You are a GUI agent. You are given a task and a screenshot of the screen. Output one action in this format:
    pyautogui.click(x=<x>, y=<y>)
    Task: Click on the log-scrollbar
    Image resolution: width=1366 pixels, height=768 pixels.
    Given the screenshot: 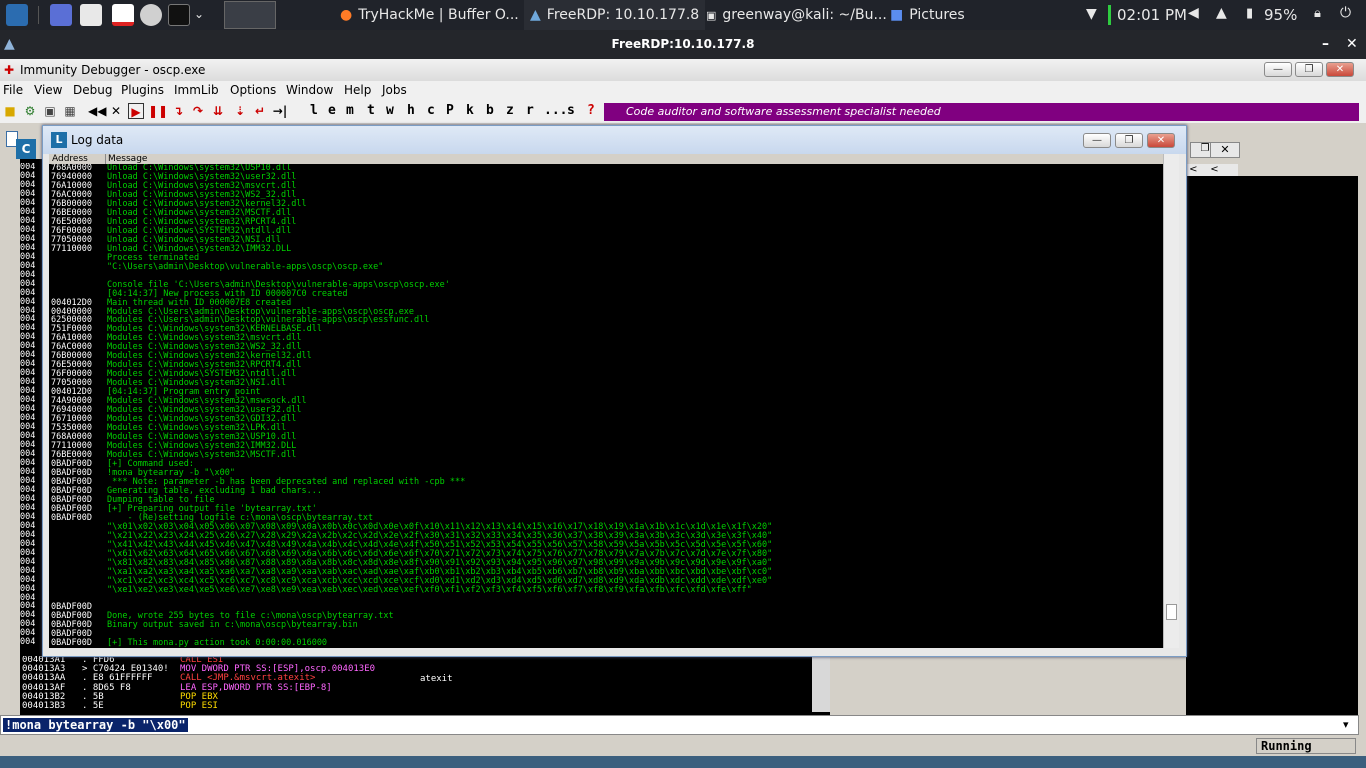 What is the action you would take?
    pyautogui.click(x=1171, y=401)
    